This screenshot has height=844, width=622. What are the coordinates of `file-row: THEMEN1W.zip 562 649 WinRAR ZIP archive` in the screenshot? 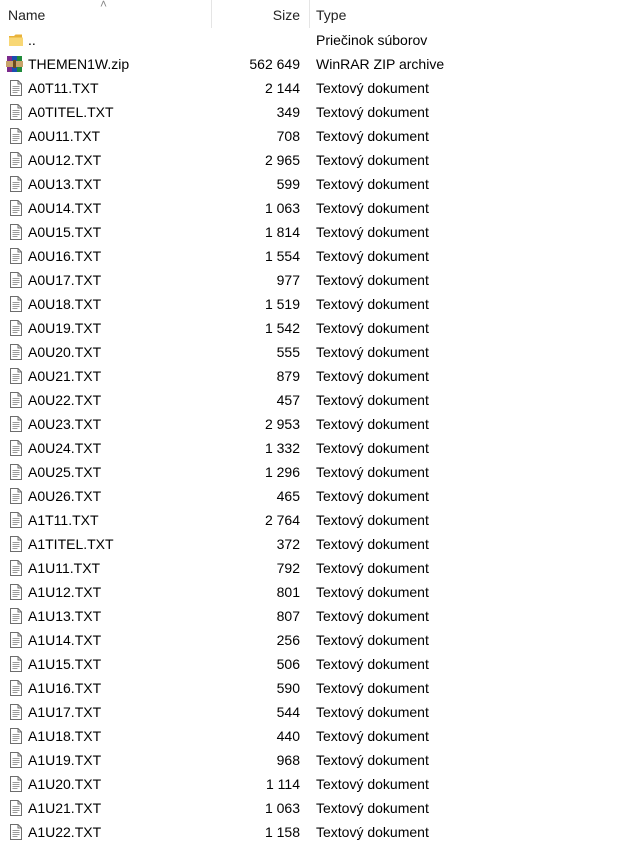 It's located at (311, 64).